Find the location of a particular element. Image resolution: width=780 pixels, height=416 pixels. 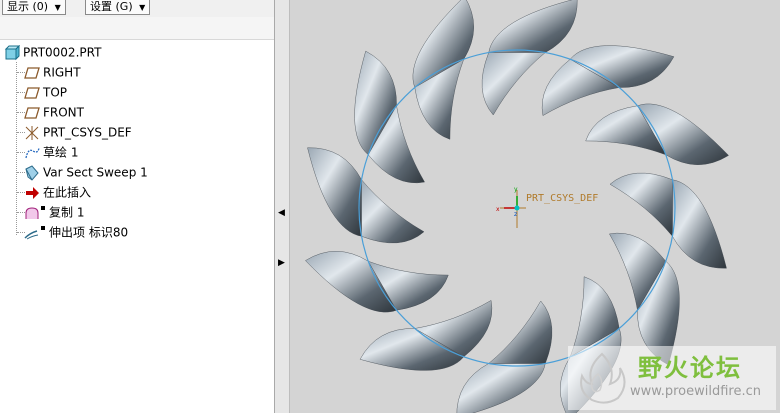

tree-item-insert-here: 在此插入 is located at coordinates (57, 192).